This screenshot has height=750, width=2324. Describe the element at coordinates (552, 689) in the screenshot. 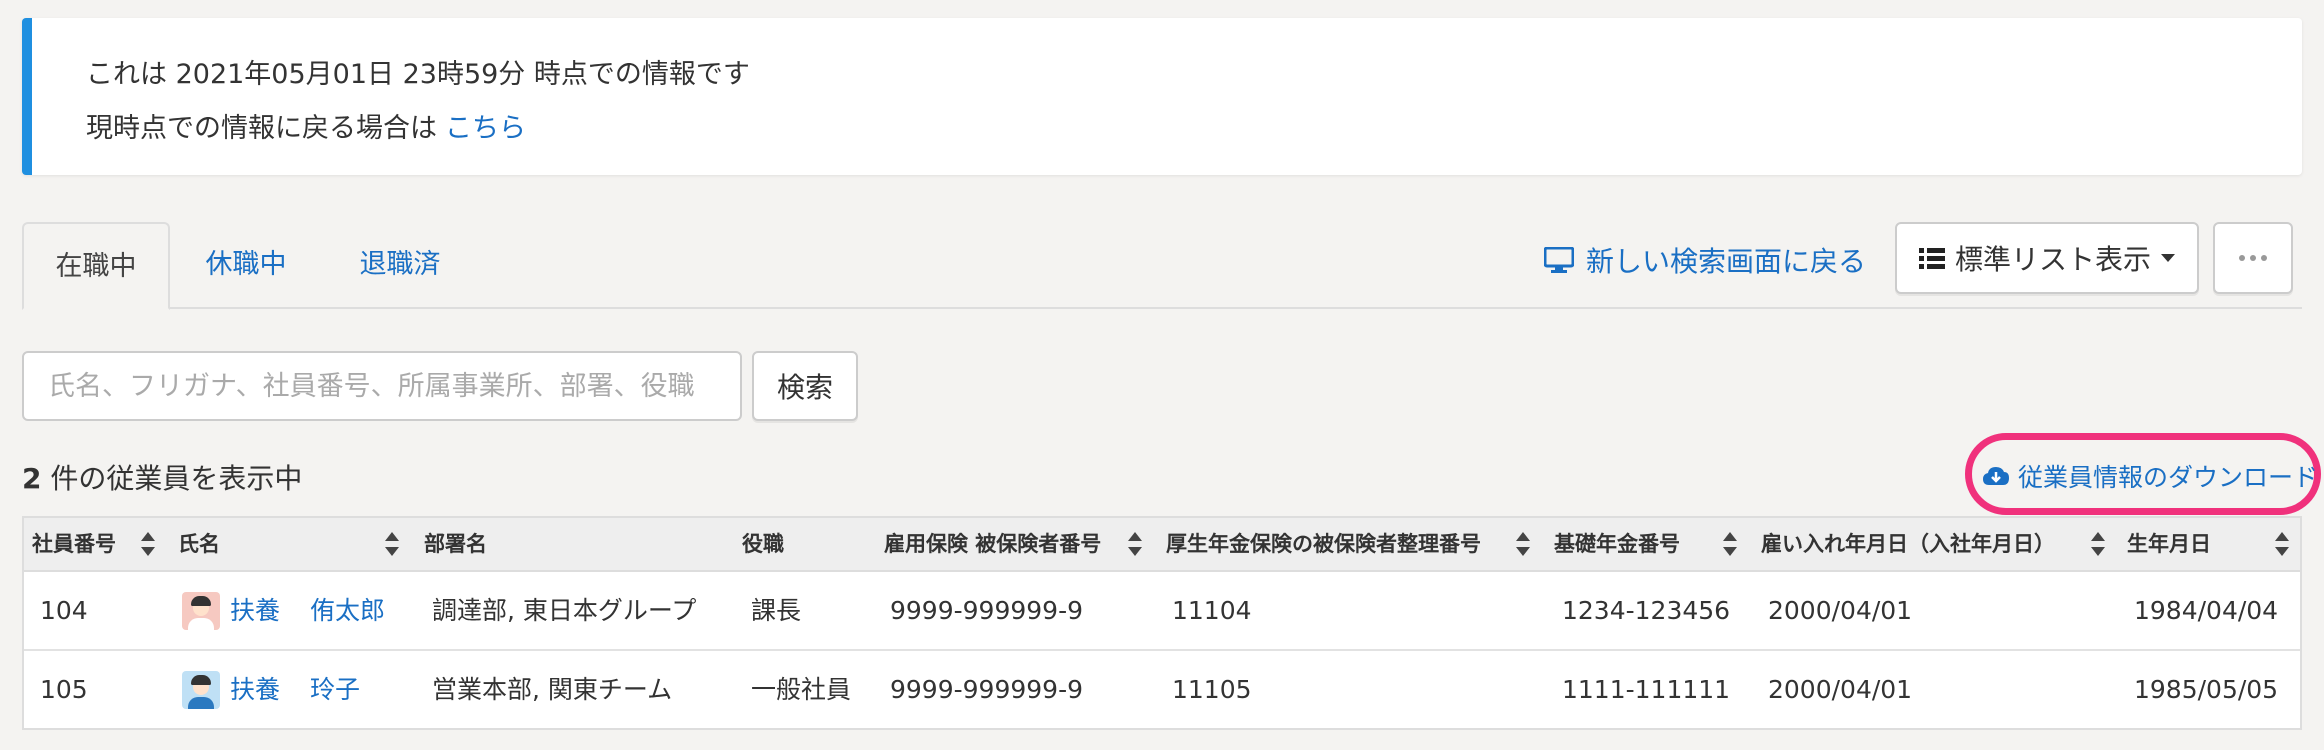

I see `department-cell: 営業本部, 関東チーム` at that location.